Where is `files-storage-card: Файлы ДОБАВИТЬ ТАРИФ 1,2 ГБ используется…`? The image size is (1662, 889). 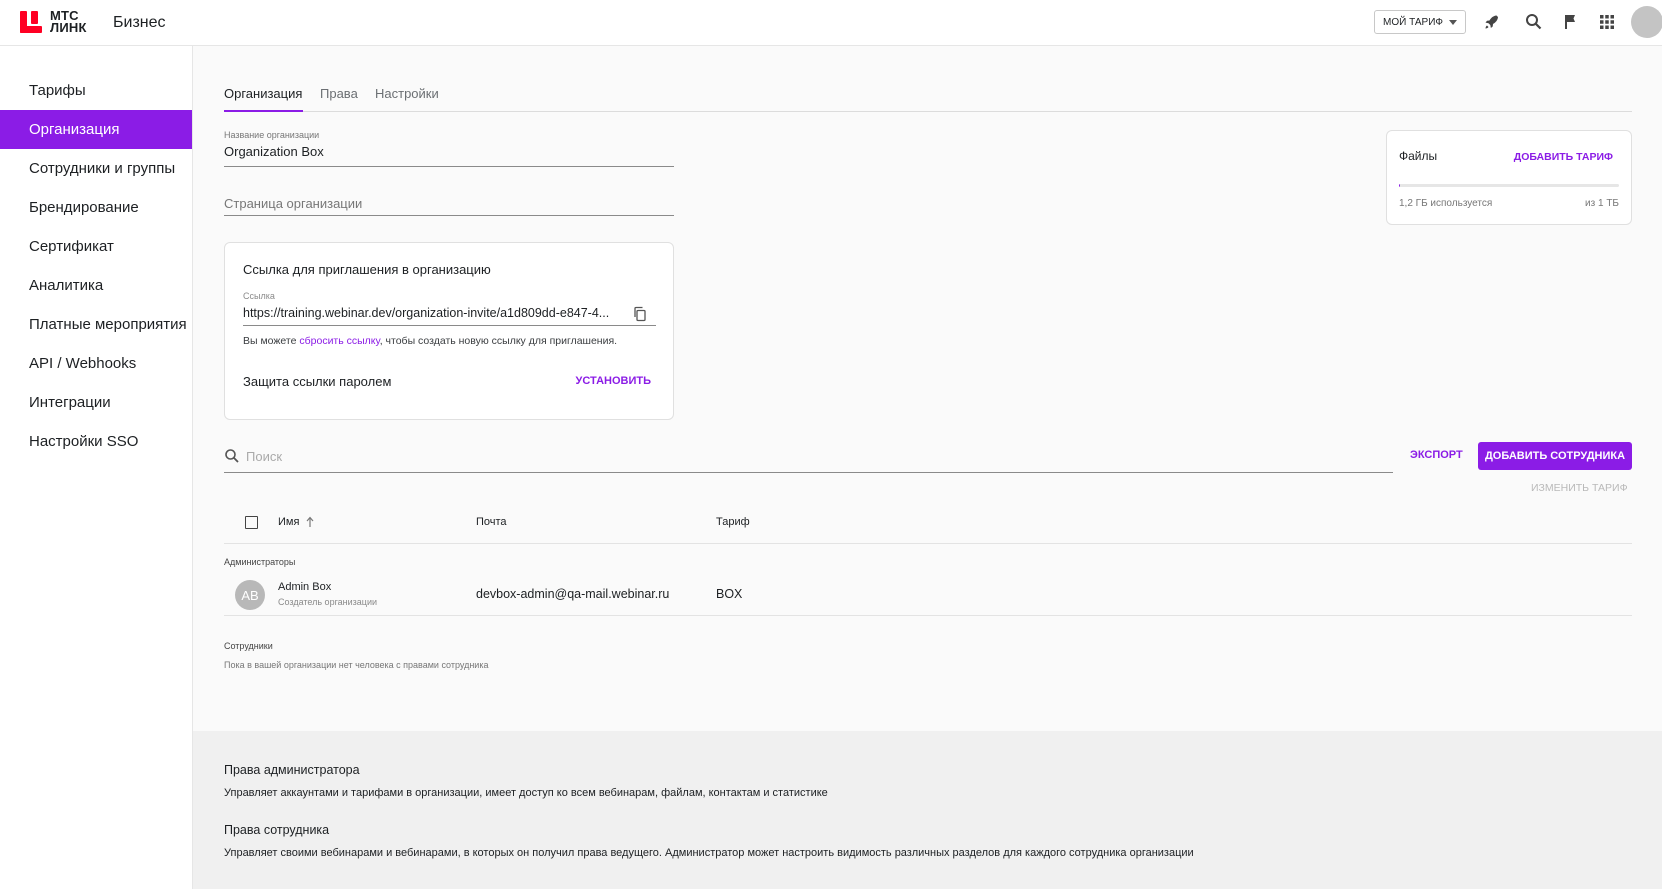
files-storage-card: Файлы ДОБАВИТЬ ТАРИФ 1,2 ГБ используется… is located at coordinates (1509, 177).